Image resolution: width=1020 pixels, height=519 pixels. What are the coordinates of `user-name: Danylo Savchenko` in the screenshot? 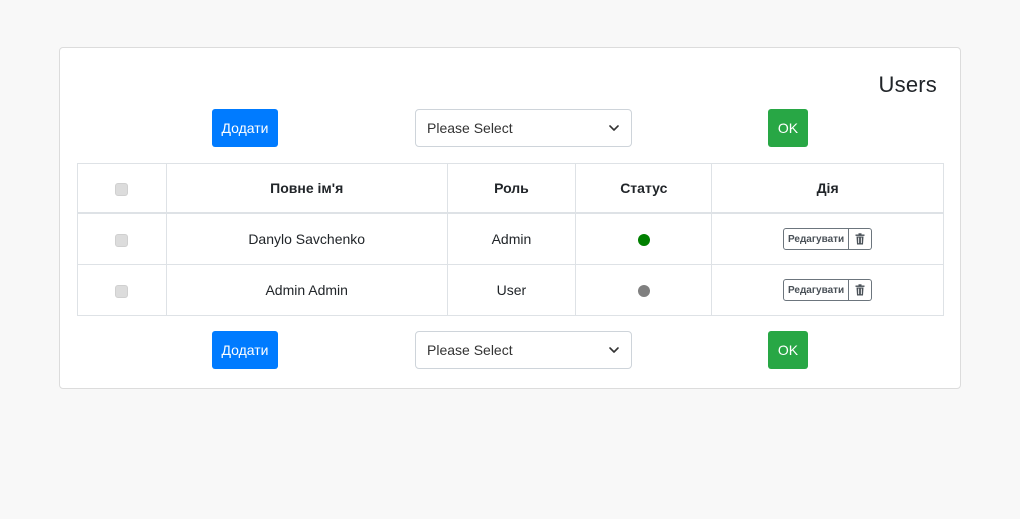 It's located at (306, 238).